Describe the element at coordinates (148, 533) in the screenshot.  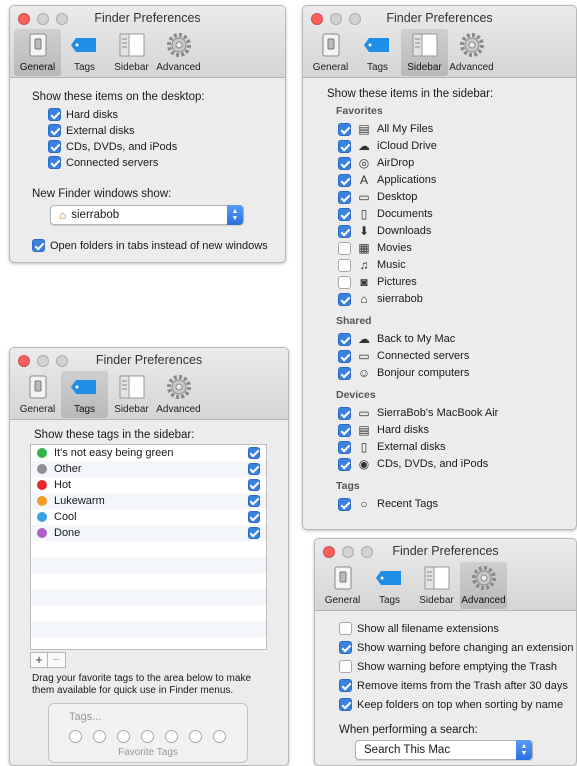
I see `tag-row: Done` at that location.